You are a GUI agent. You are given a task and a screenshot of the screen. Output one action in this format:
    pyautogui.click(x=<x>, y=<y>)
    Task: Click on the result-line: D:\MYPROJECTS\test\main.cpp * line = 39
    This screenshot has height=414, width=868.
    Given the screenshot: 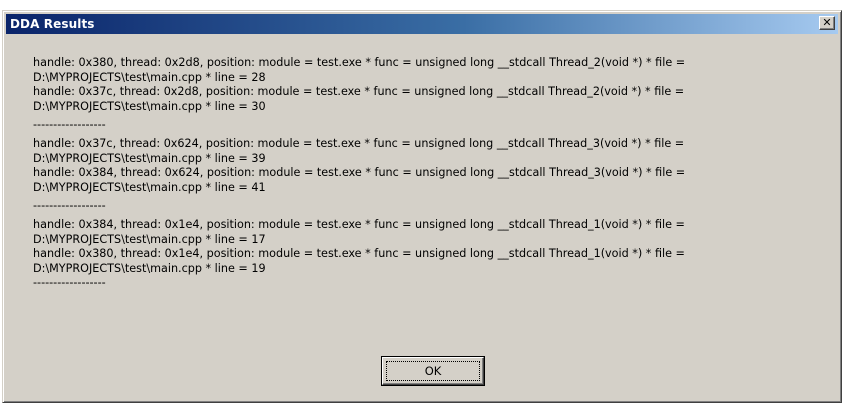 What is the action you would take?
    pyautogui.click(x=149, y=158)
    